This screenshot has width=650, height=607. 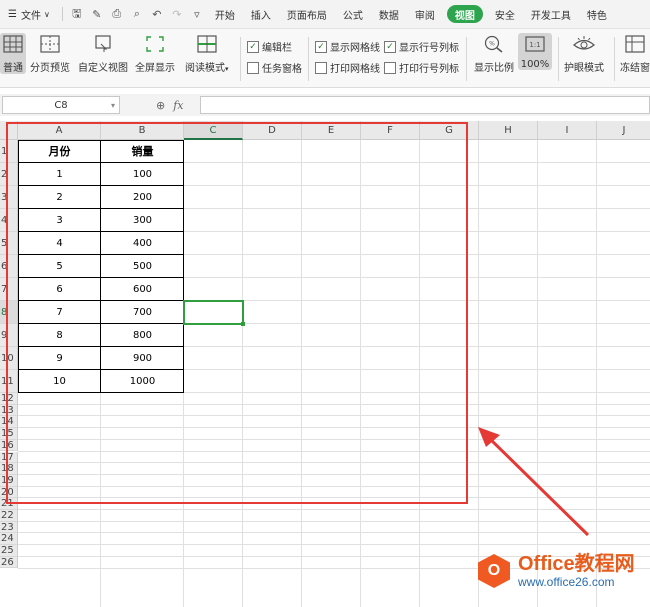 What do you see at coordinates (50, 44) in the screenshot?
I see `page-break-icon` at bounding box center [50, 44].